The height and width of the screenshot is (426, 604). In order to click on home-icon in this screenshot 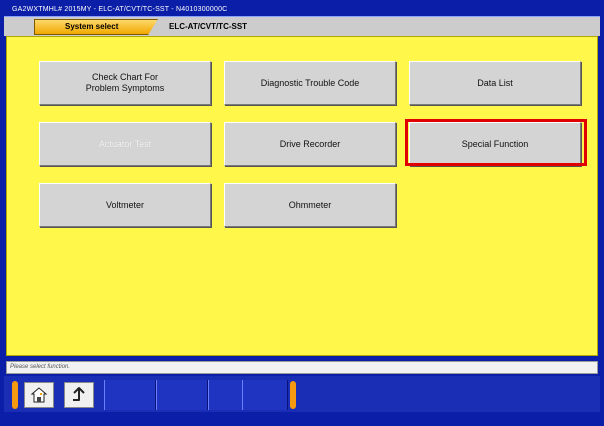, I will do `click(39, 395)`.